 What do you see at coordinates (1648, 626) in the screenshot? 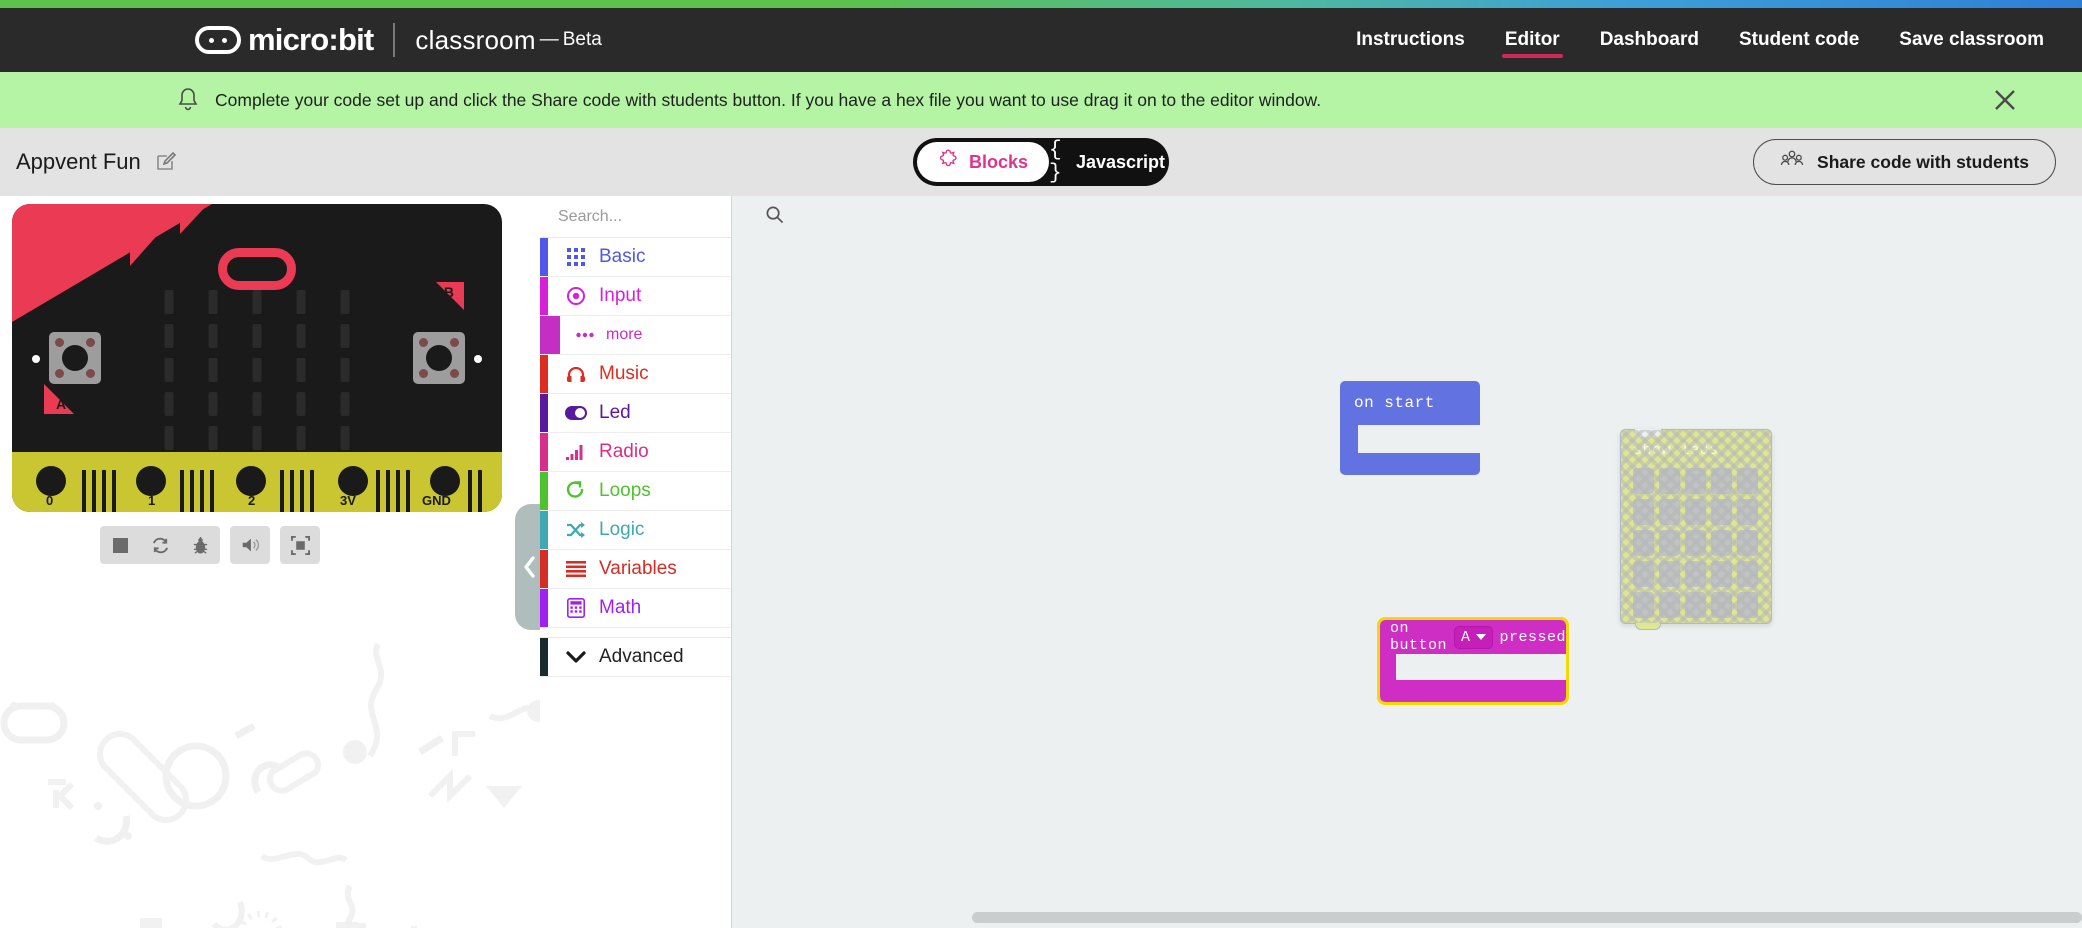
I see `block-bottom-notch` at bounding box center [1648, 626].